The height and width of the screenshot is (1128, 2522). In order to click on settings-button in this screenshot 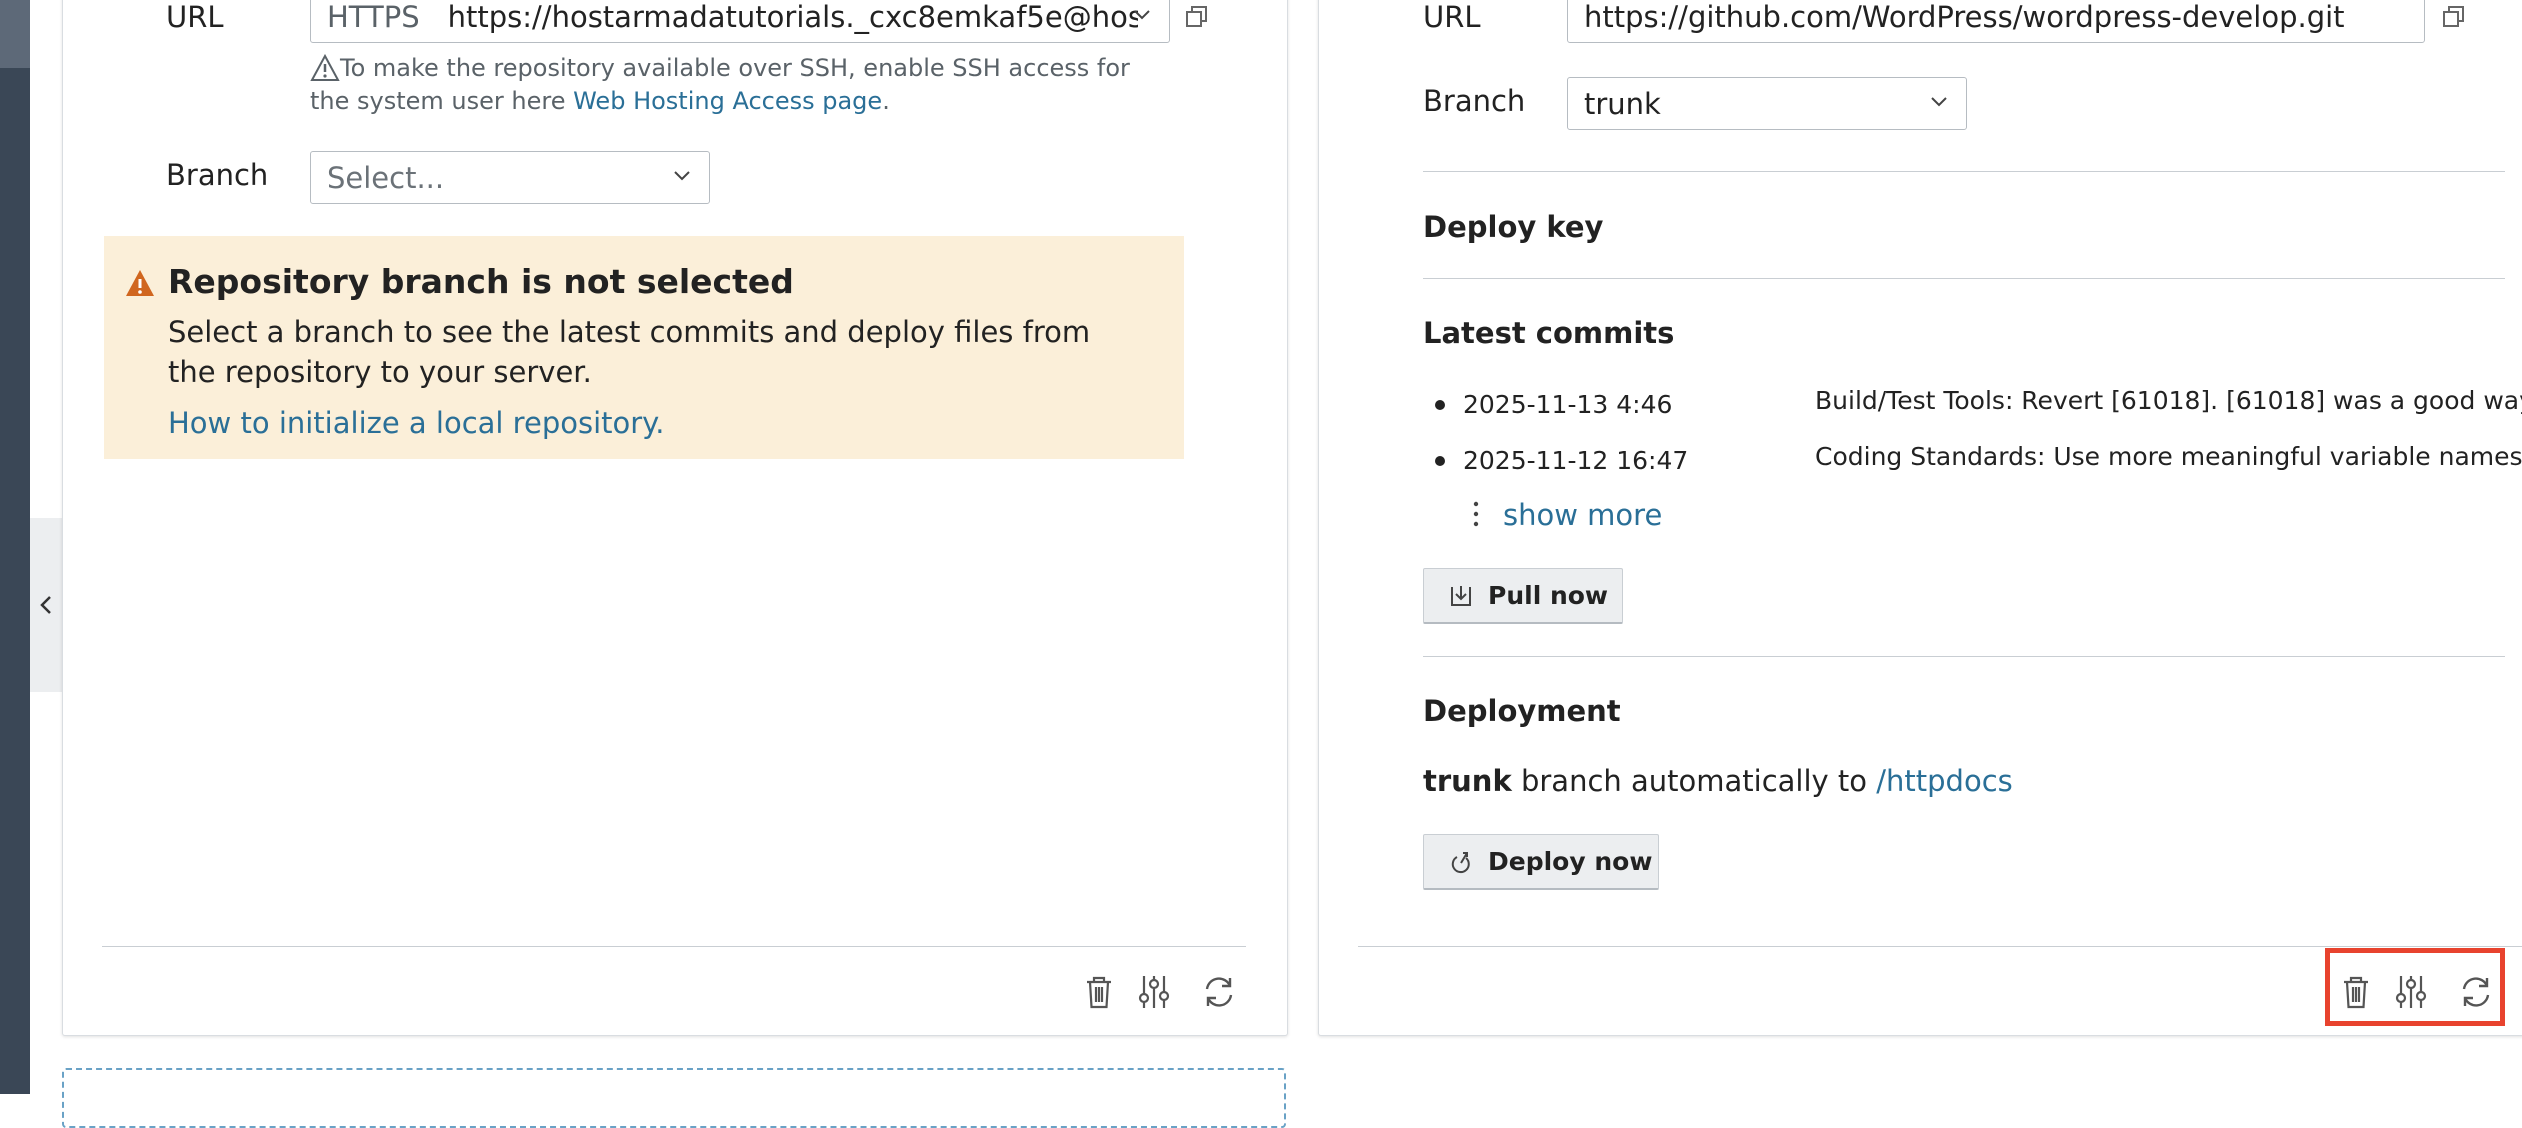, I will do `click(1154, 992)`.